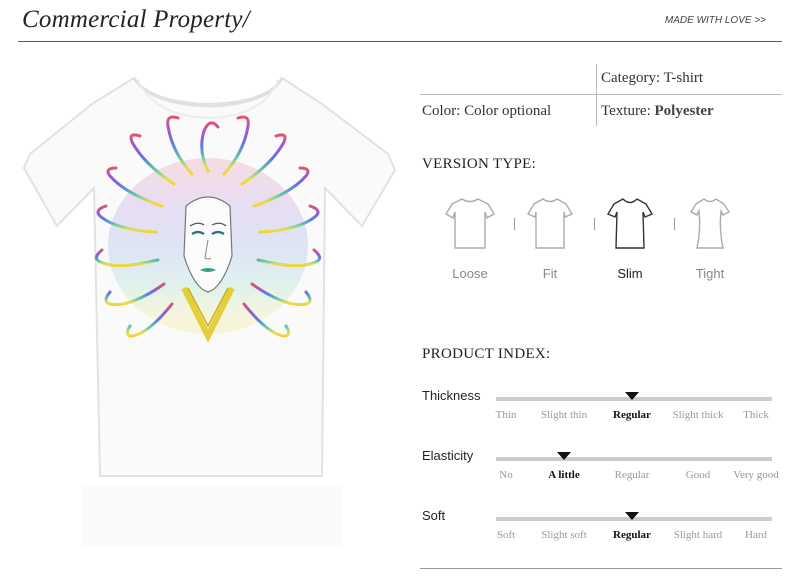 Image resolution: width=800 pixels, height=581 pixels. What do you see at coordinates (564, 415) in the screenshot?
I see `index-level-label: Slight thin` at bounding box center [564, 415].